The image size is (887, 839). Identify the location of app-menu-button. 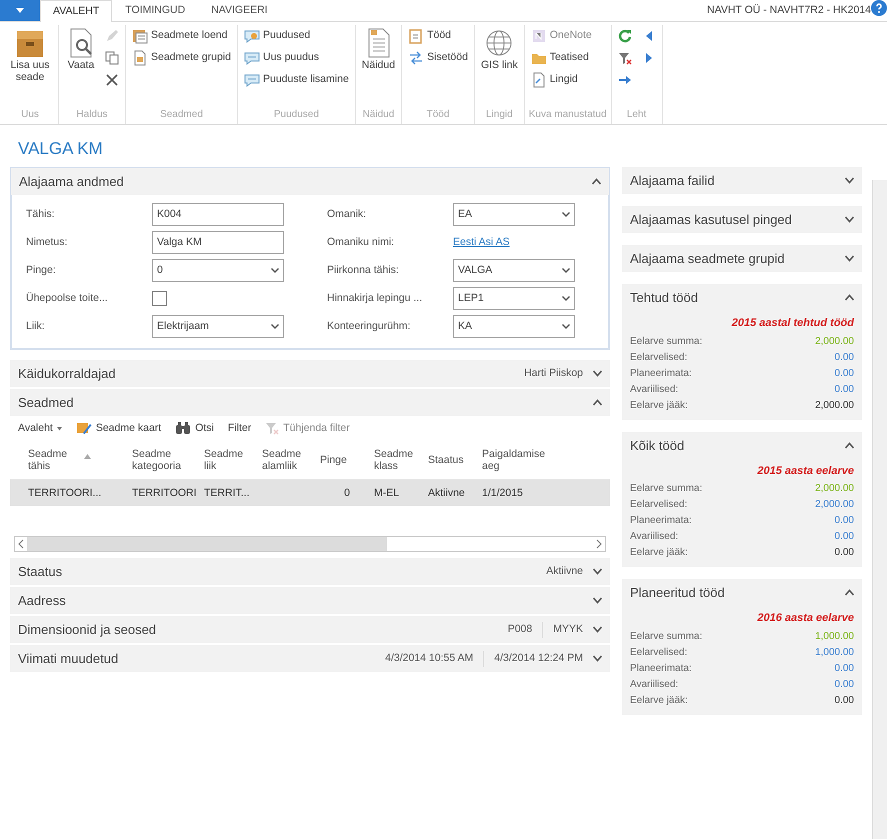
(20, 10).